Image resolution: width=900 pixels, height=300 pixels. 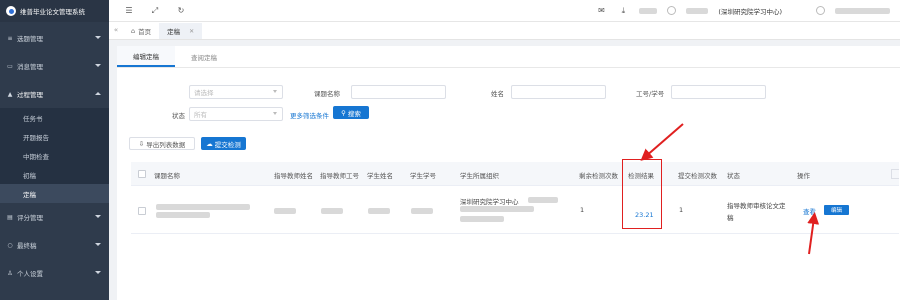 What do you see at coordinates (54, 217) in the screenshot?
I see `sidebar-item-score: ▤ 评分管理` at bounding box center [54, 217].